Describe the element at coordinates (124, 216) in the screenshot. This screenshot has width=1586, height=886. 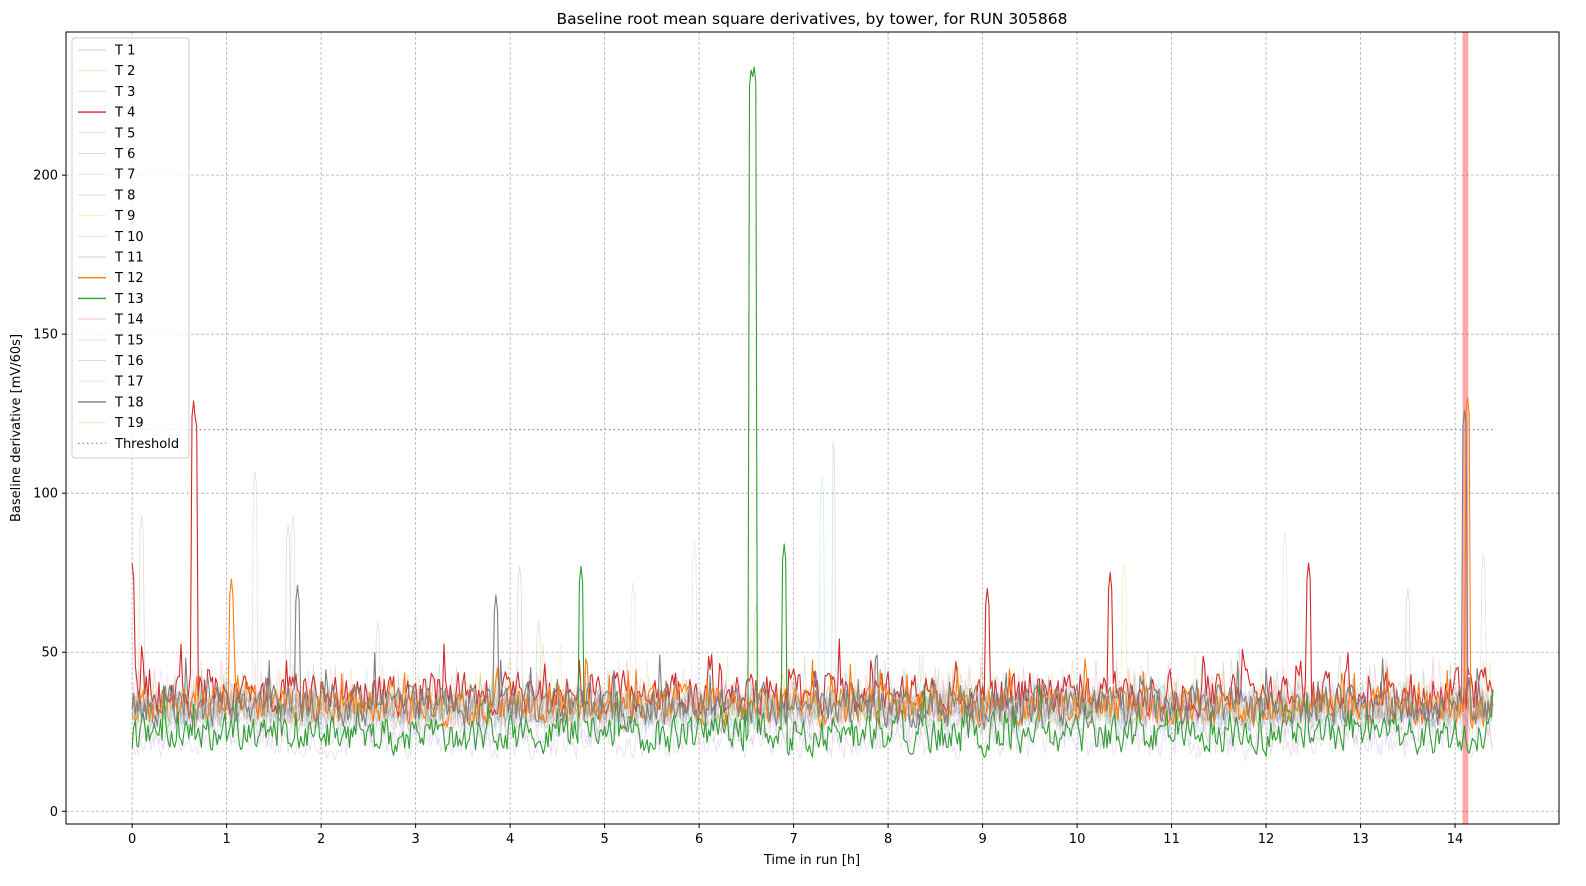
I see `legend-label: T 9` at that location.